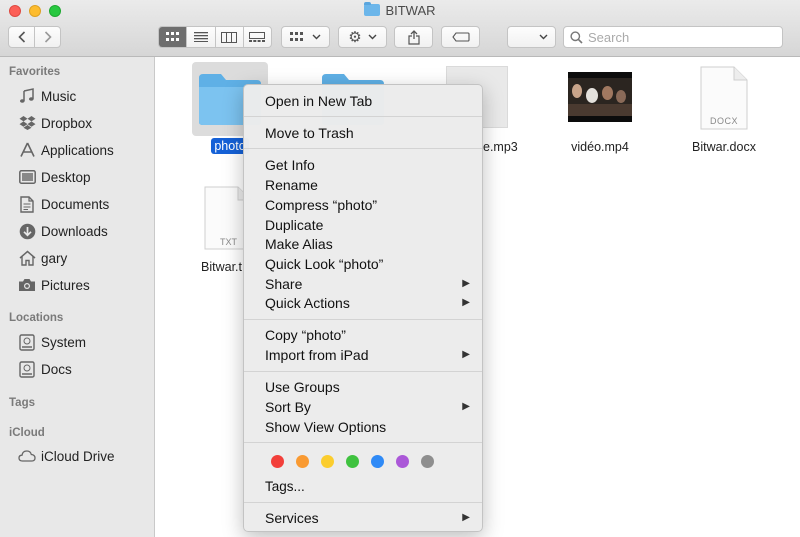  Describe the element at coordinates (66, 177) in the screenshot. I see `sidebar-item-label: Desktop` at that location.